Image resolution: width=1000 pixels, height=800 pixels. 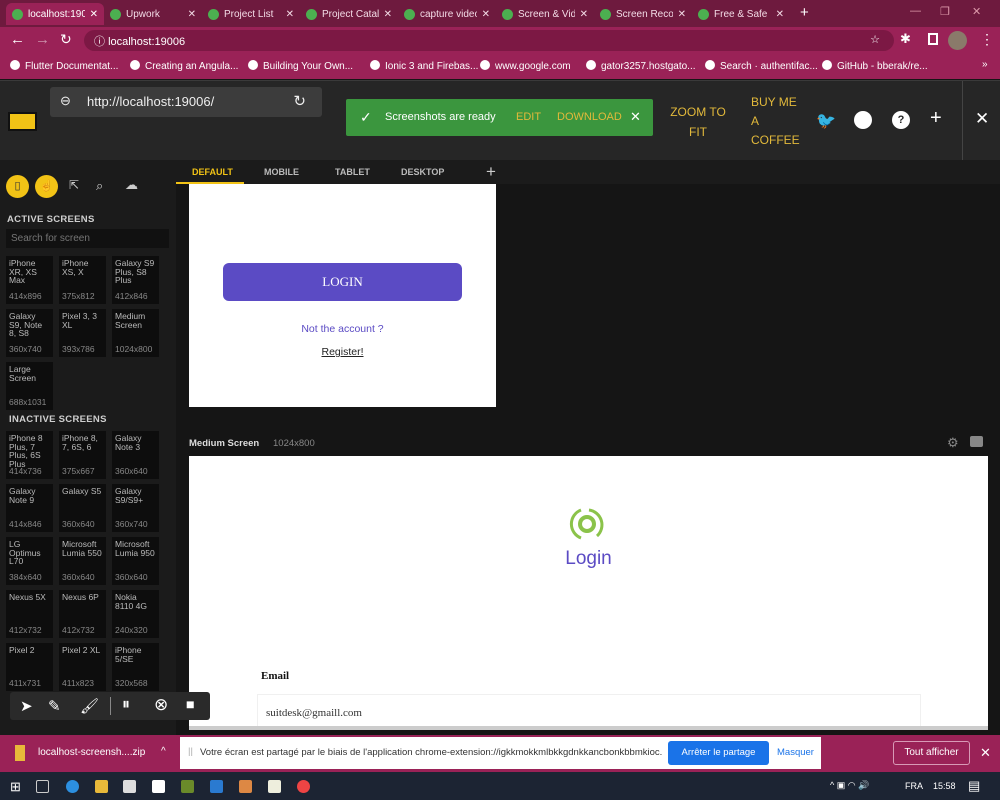 What do you see at coordinates (216, 786) in the screenshot?
I see `vscode-icon` at bounding box center [216, 786].